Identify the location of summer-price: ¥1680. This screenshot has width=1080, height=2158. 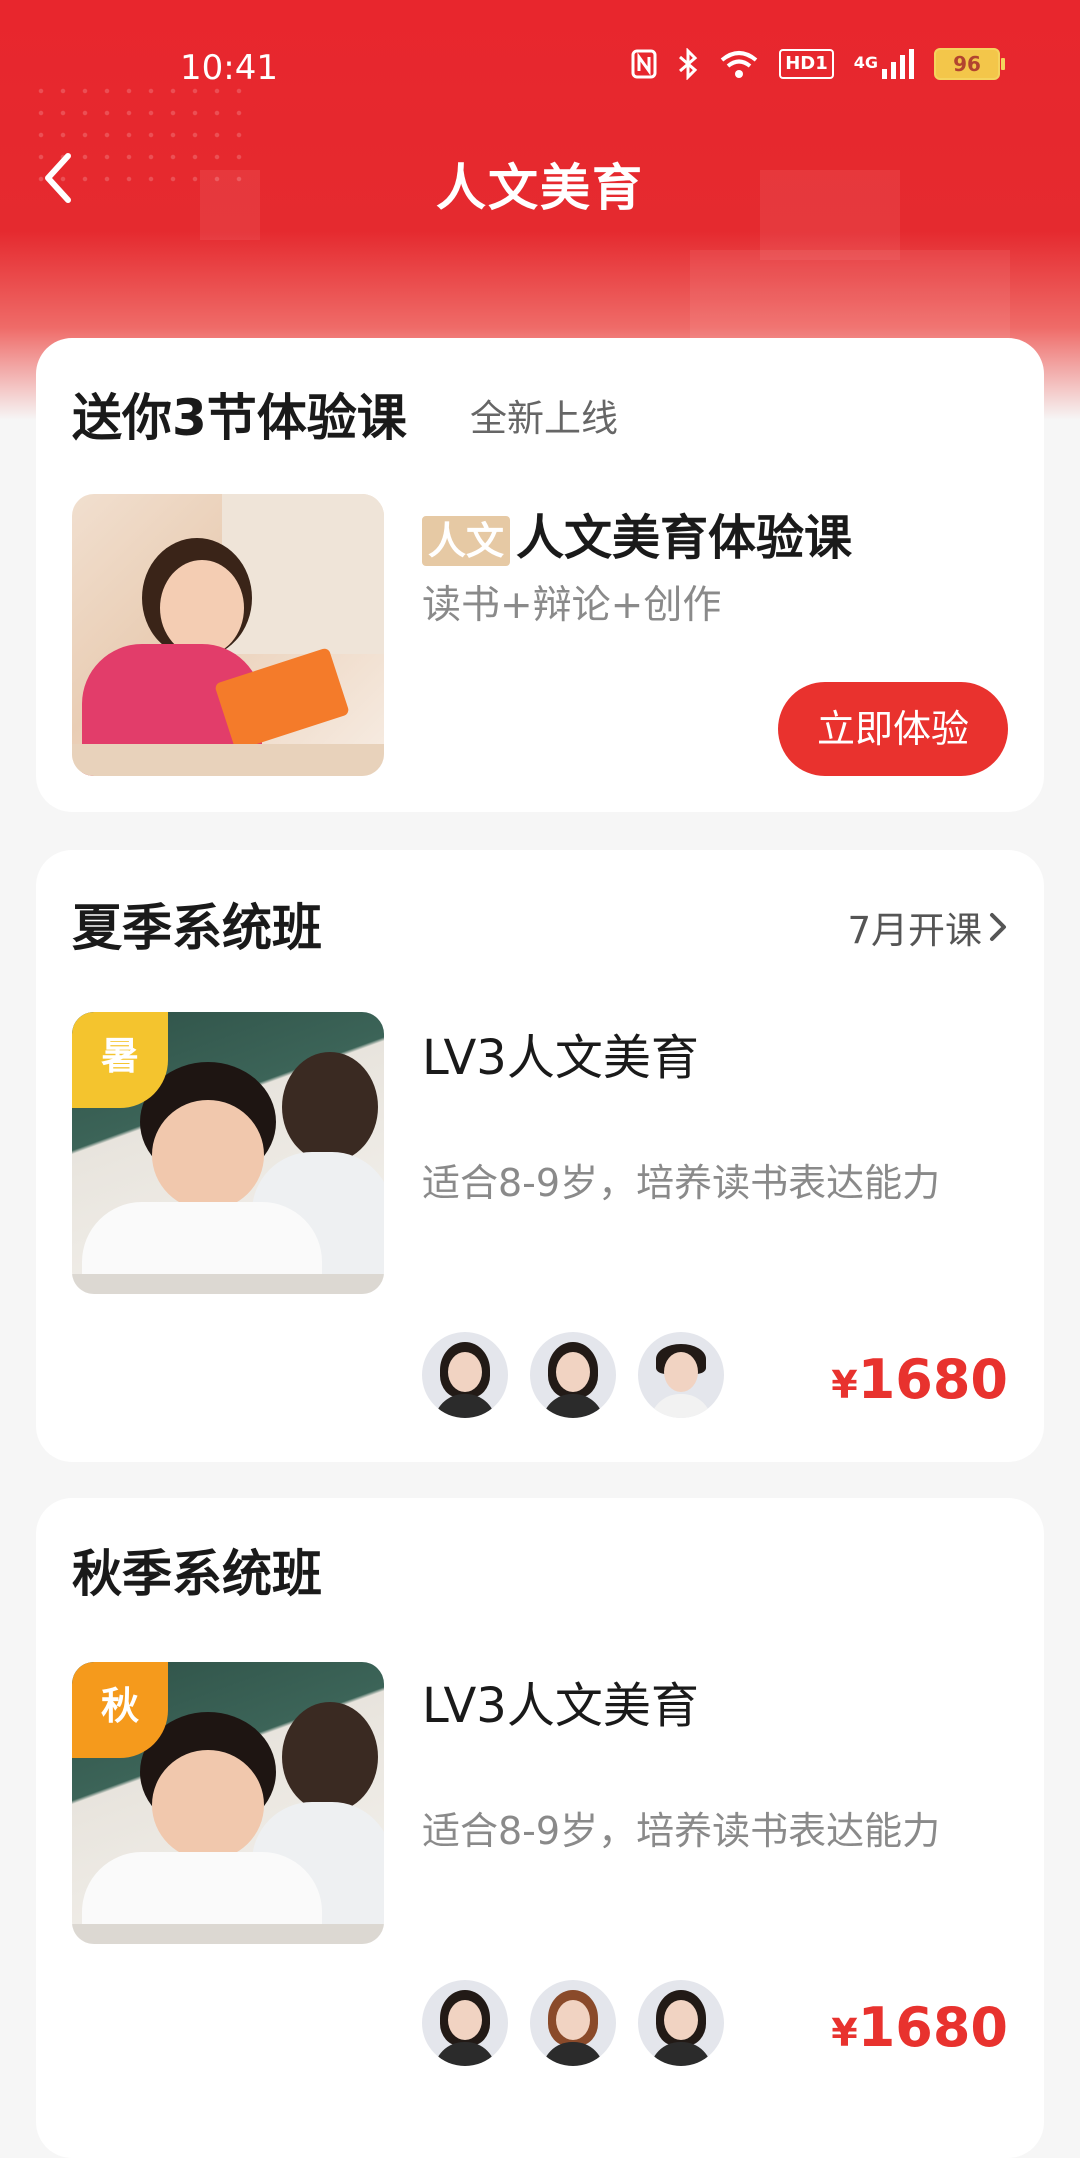
(919, 1379).